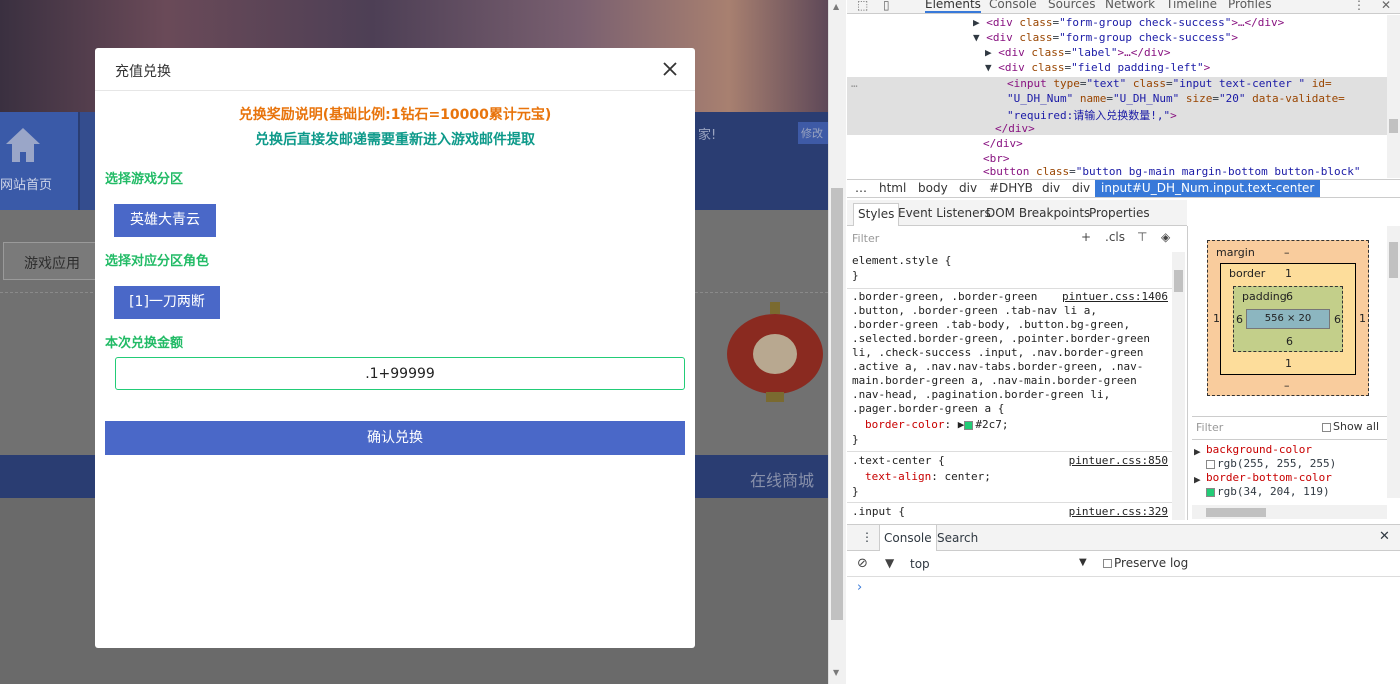 Image resolution: width=1400 pixels, height=684 pixels. I want to click on styles-filter-input: Filter, so click(865, 238).